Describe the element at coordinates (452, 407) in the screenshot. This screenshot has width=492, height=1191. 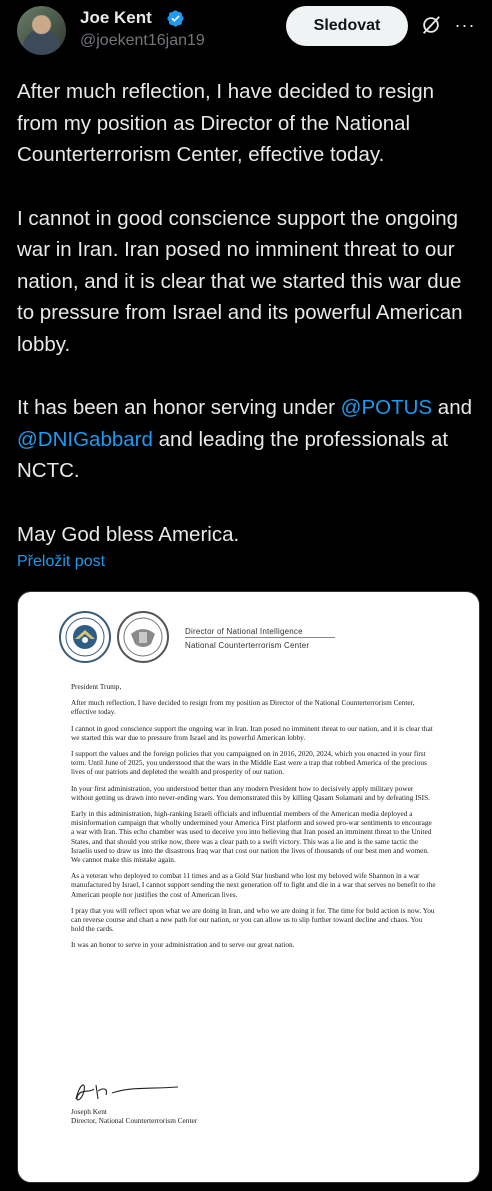
I see `post-text-segment: and` at that location.